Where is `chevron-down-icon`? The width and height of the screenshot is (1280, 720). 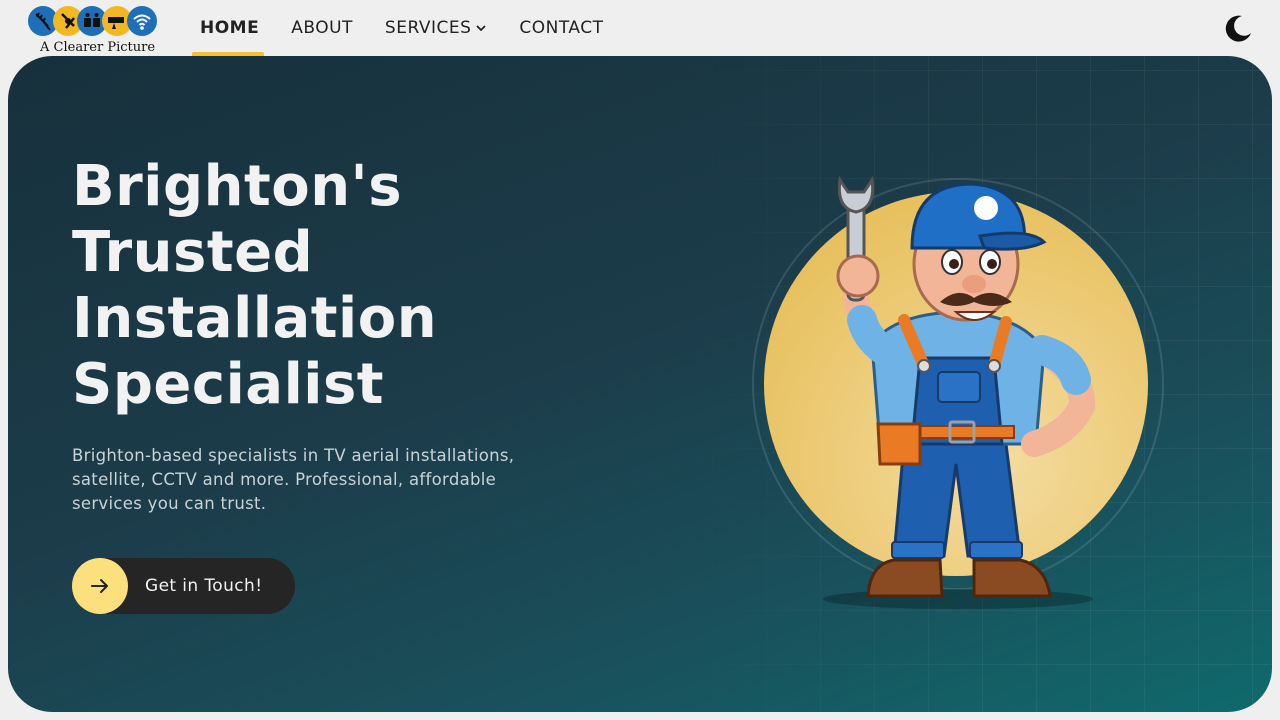 chevron-down-icon is located at coordinates (481, 28).